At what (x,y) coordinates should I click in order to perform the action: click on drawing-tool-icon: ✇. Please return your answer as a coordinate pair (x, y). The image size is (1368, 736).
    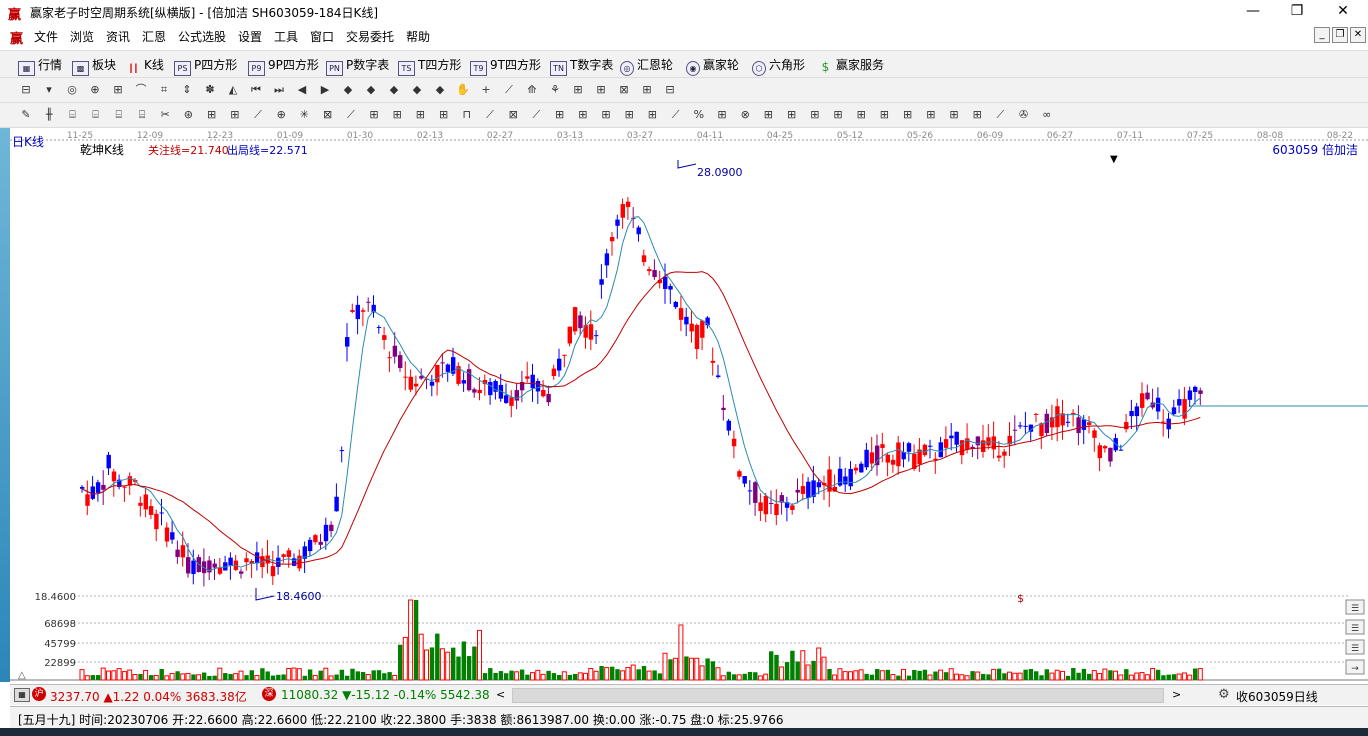
    Looking at the image, I should click on (1024, 114).